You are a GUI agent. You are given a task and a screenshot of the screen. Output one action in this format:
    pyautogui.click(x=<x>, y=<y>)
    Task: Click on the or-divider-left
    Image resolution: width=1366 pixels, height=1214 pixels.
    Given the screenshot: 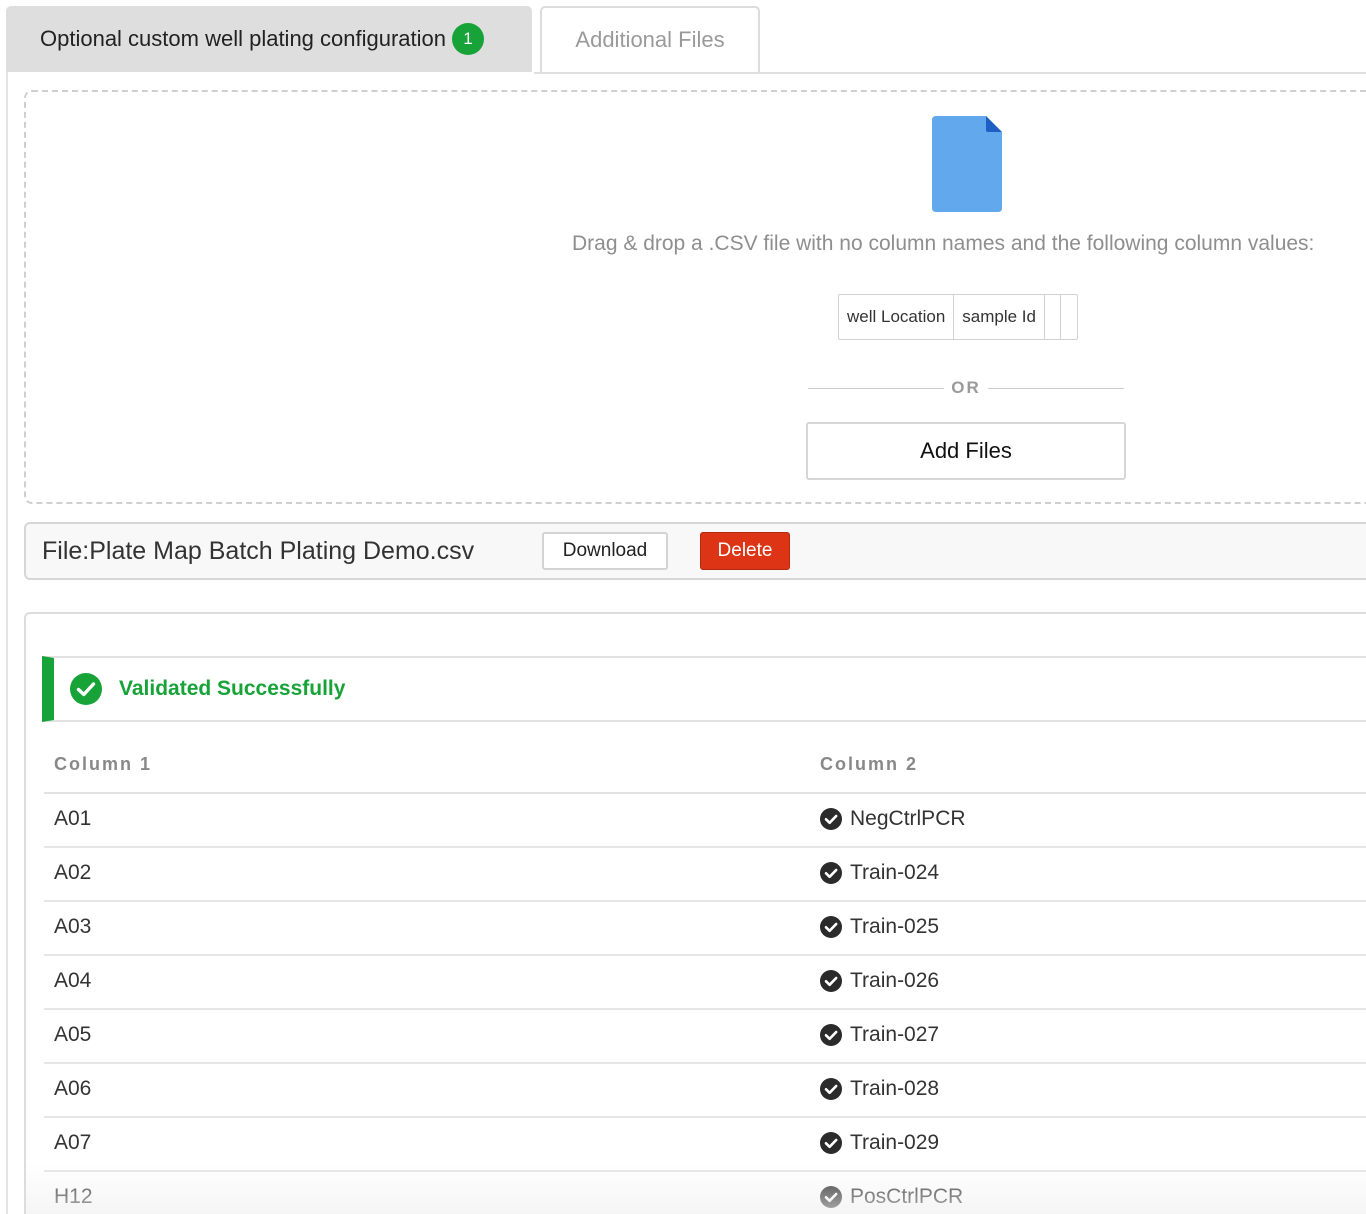 What is the action you would take?
    pyautogui.click(x=876, y=388)
    